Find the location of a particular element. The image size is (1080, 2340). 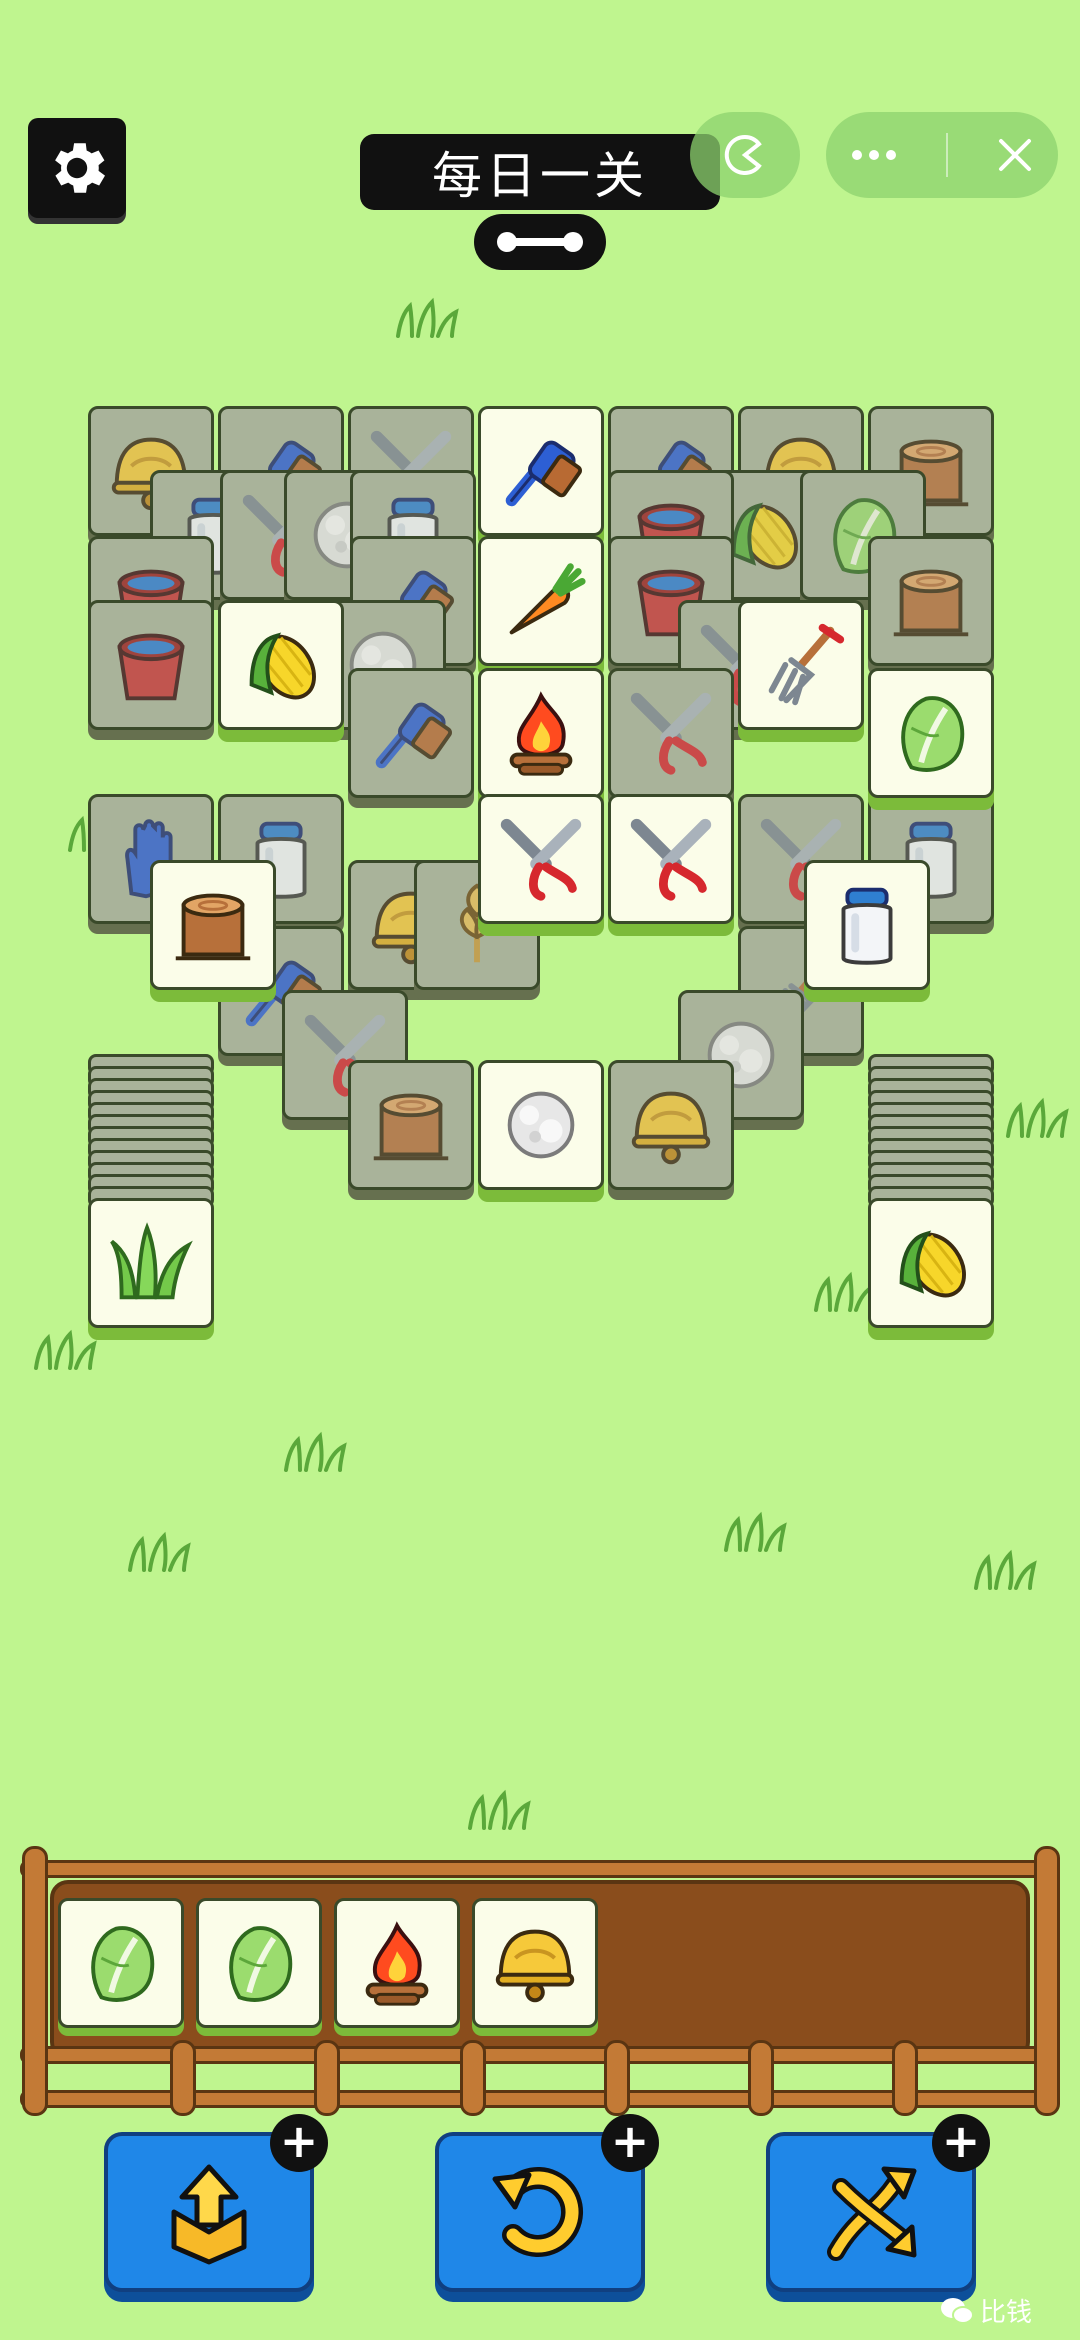

grass-icon is located at coordinates (151, 1261).